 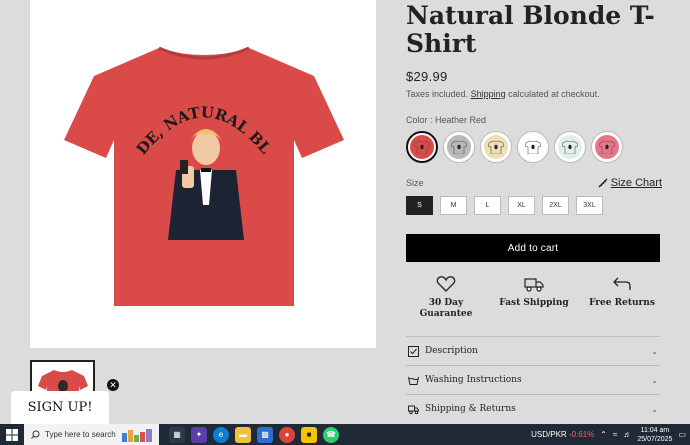 I want to click on size-options: S M L XL 2XL 3XL, so click(x=534, y=205).